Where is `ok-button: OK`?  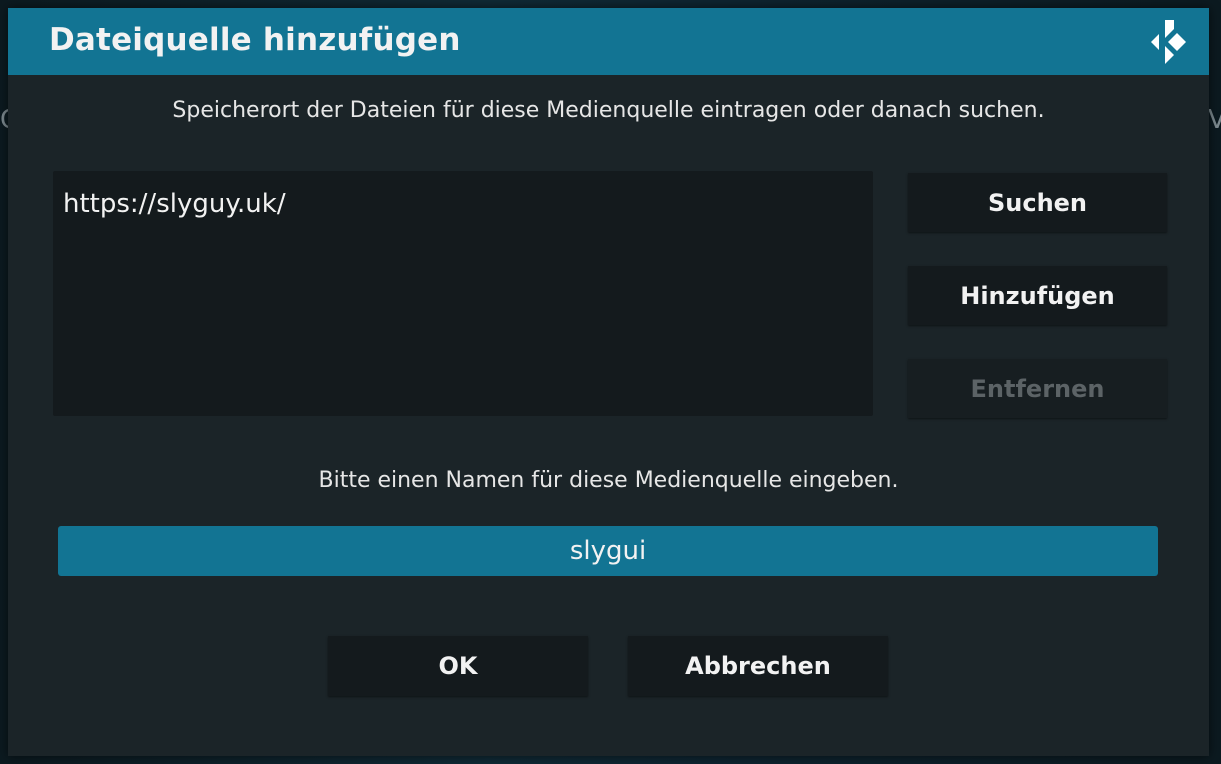
ok-button: OK is located at coordinates (458, 666).